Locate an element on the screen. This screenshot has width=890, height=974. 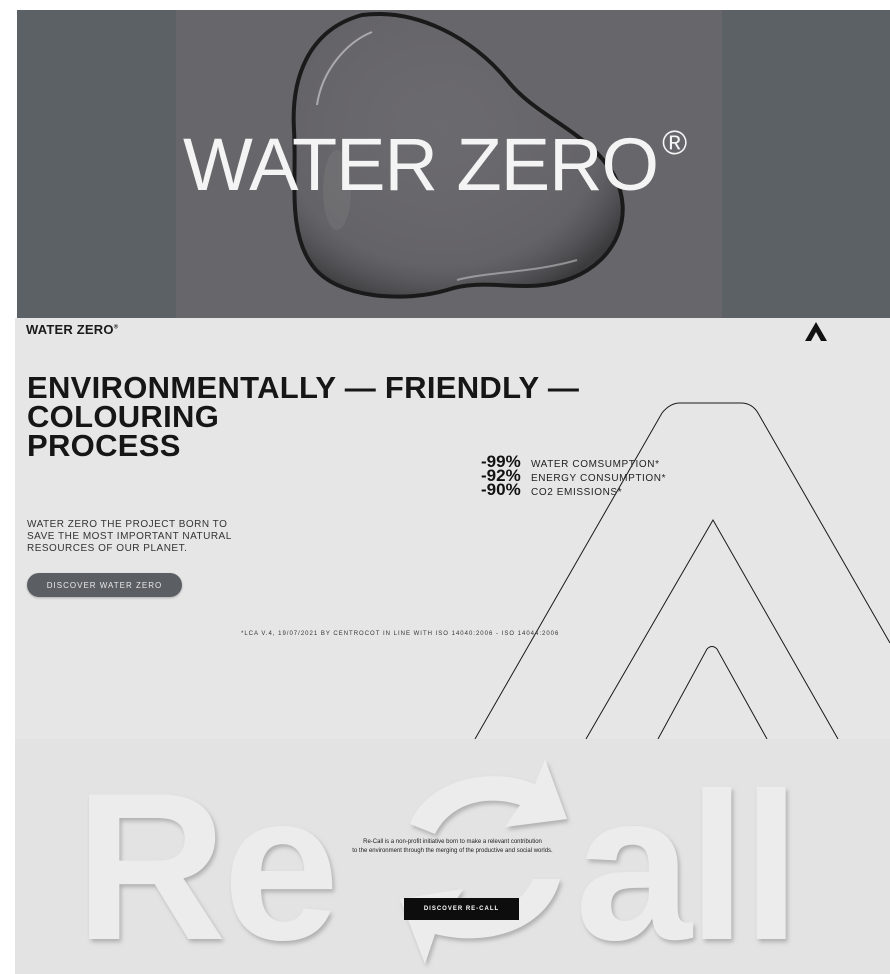
svg-text: Re is located at coordinates (205, 861).